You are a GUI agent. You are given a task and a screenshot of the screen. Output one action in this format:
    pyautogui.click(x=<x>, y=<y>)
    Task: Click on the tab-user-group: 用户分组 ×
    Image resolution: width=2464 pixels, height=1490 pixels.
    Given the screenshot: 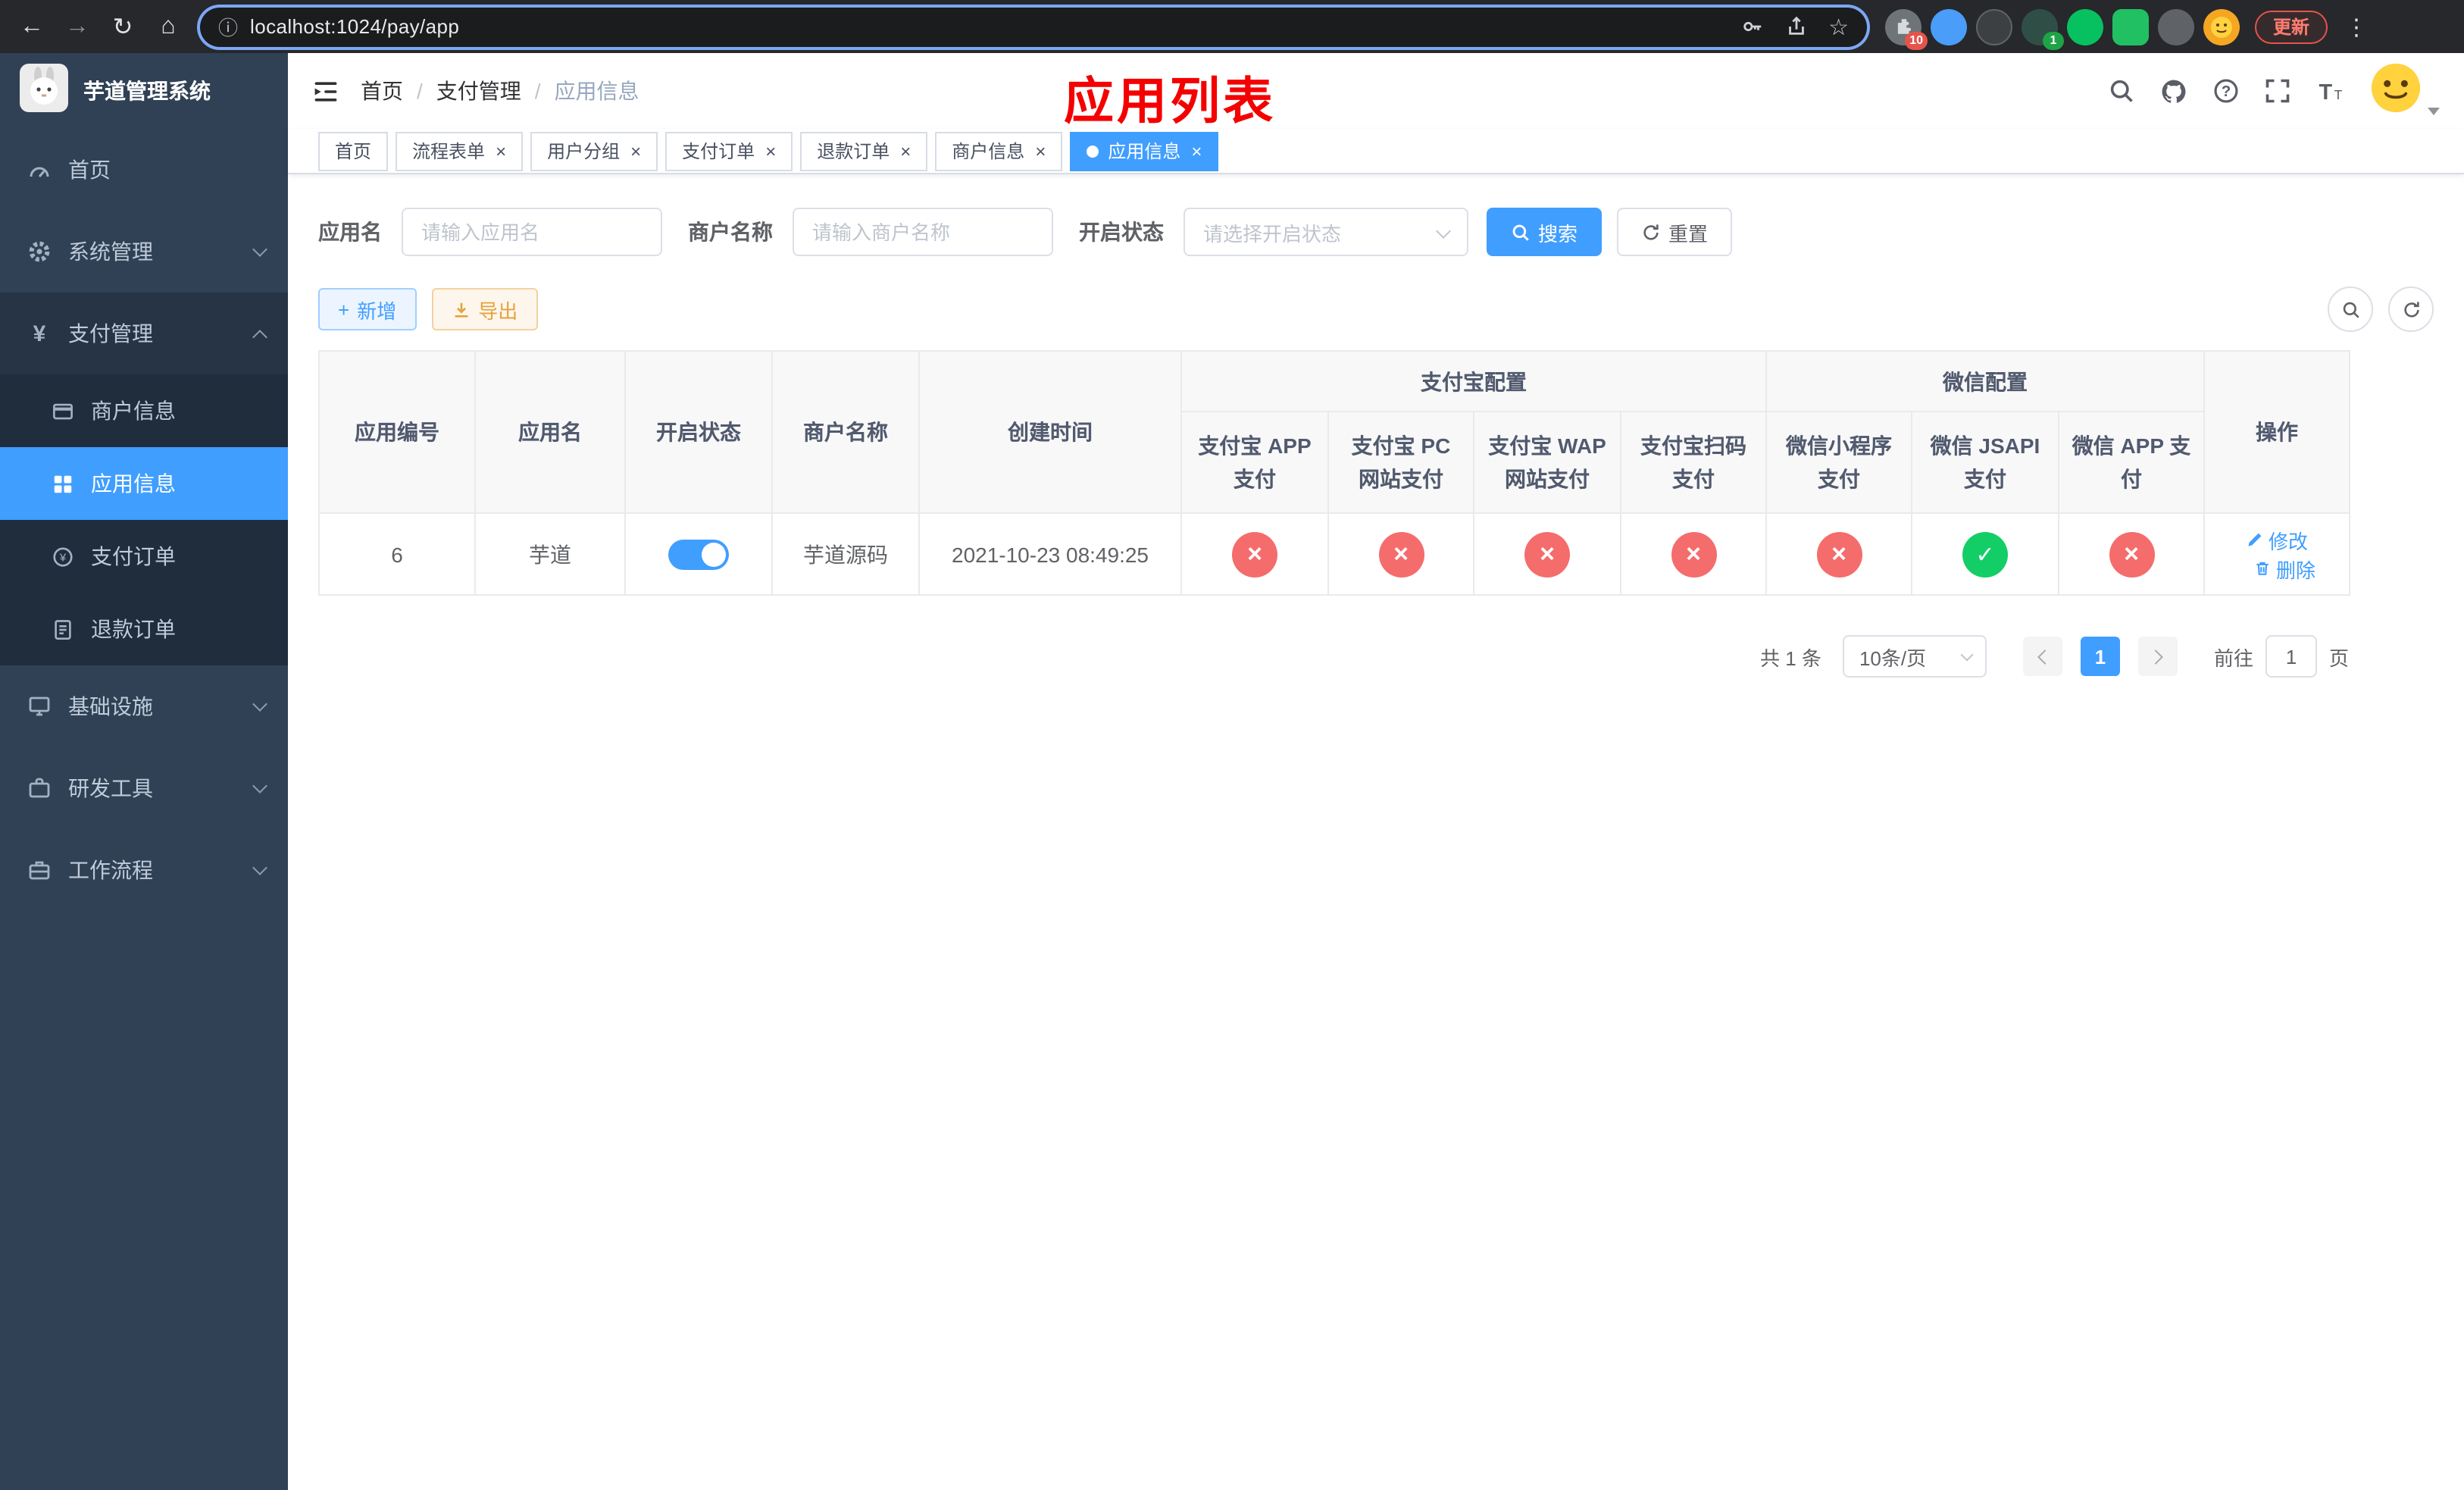 What is the action you would take?
    pyautogui.click(x=594, y=151)
    